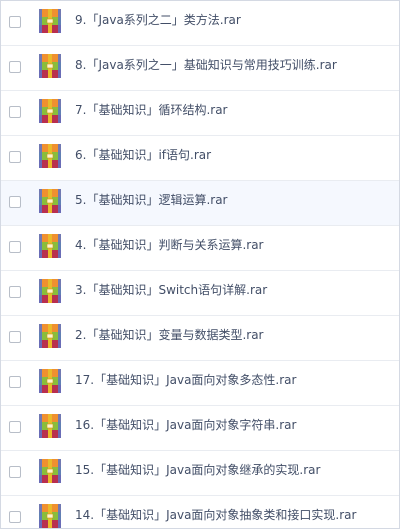 The image size is (400, 529). What do you see at coordinates (169, 337) in the screenshot?
I see `file-name: 2.「基础知识」变量与数据类型.rar` at bounding box center [169, 337].